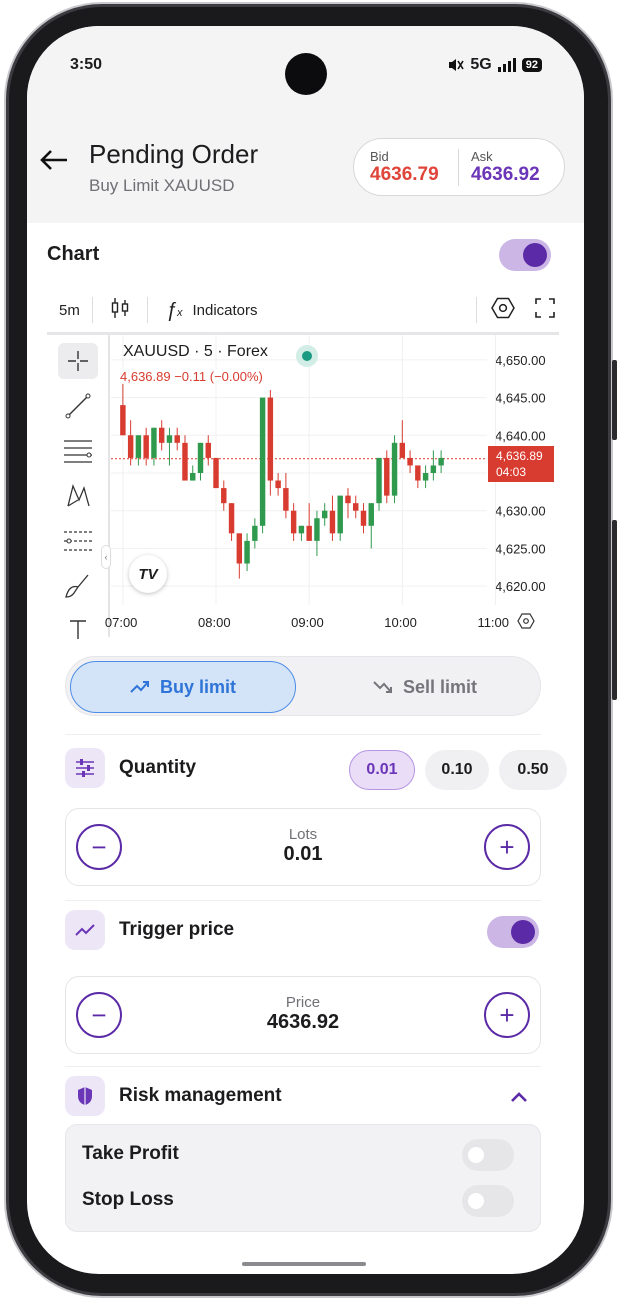  Describe the element at coordinates (303, 310) in the screenshot. I see `chart-toolbar: 5m ƒx Indicators` at that location.